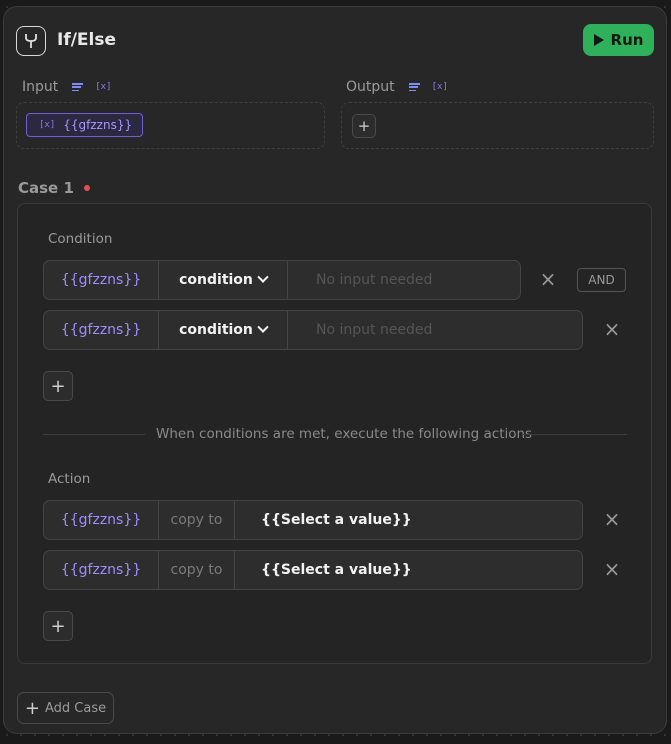 The width and height of the screenshot is (671, 744). I want to click on add-condition-button: +, so click(58, 386).